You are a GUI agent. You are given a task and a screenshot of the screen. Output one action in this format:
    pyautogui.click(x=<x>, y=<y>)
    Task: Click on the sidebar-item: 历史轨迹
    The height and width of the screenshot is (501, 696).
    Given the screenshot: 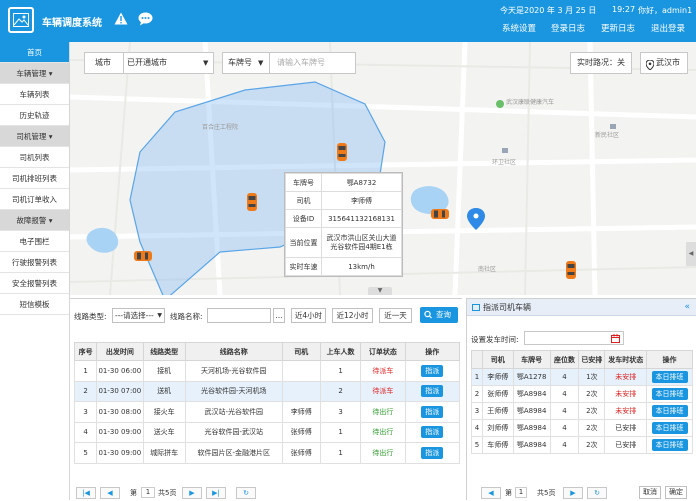 What is the action you would take?
    pyautogui.click(x=34, y=115)
    